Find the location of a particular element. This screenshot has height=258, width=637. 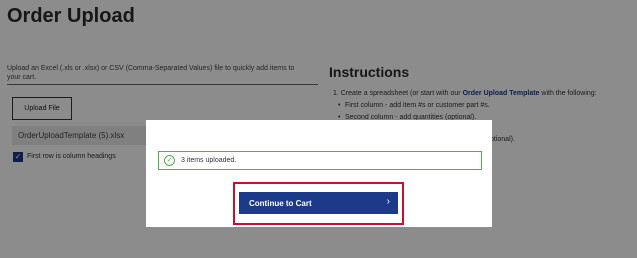

chevron-right-icon: › is located at coordinates (388, 201).